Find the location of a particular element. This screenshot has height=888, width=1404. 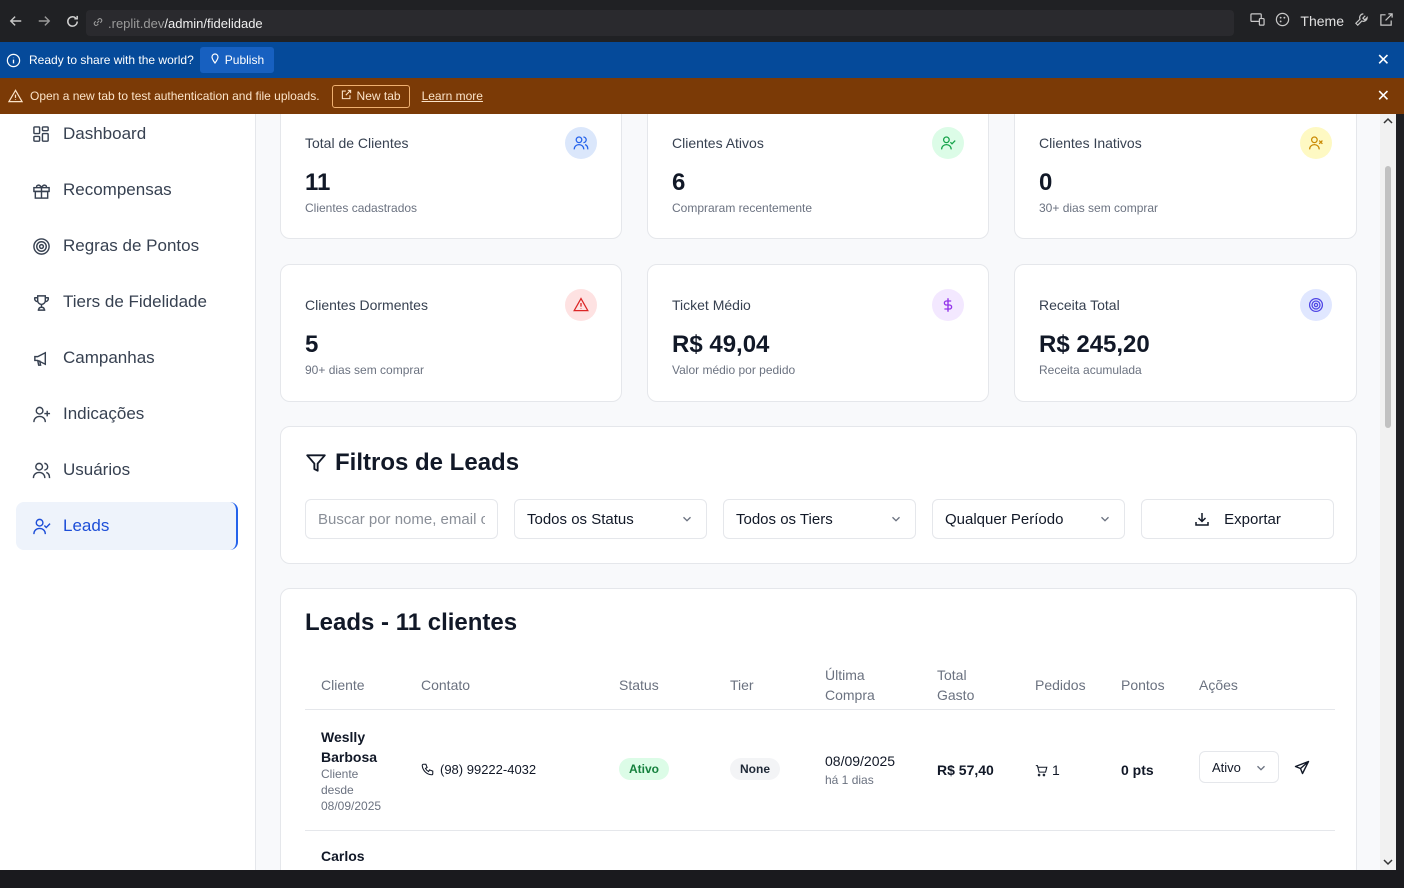

tier-select: Todos os Tiers is located at coordinates (819, 519).